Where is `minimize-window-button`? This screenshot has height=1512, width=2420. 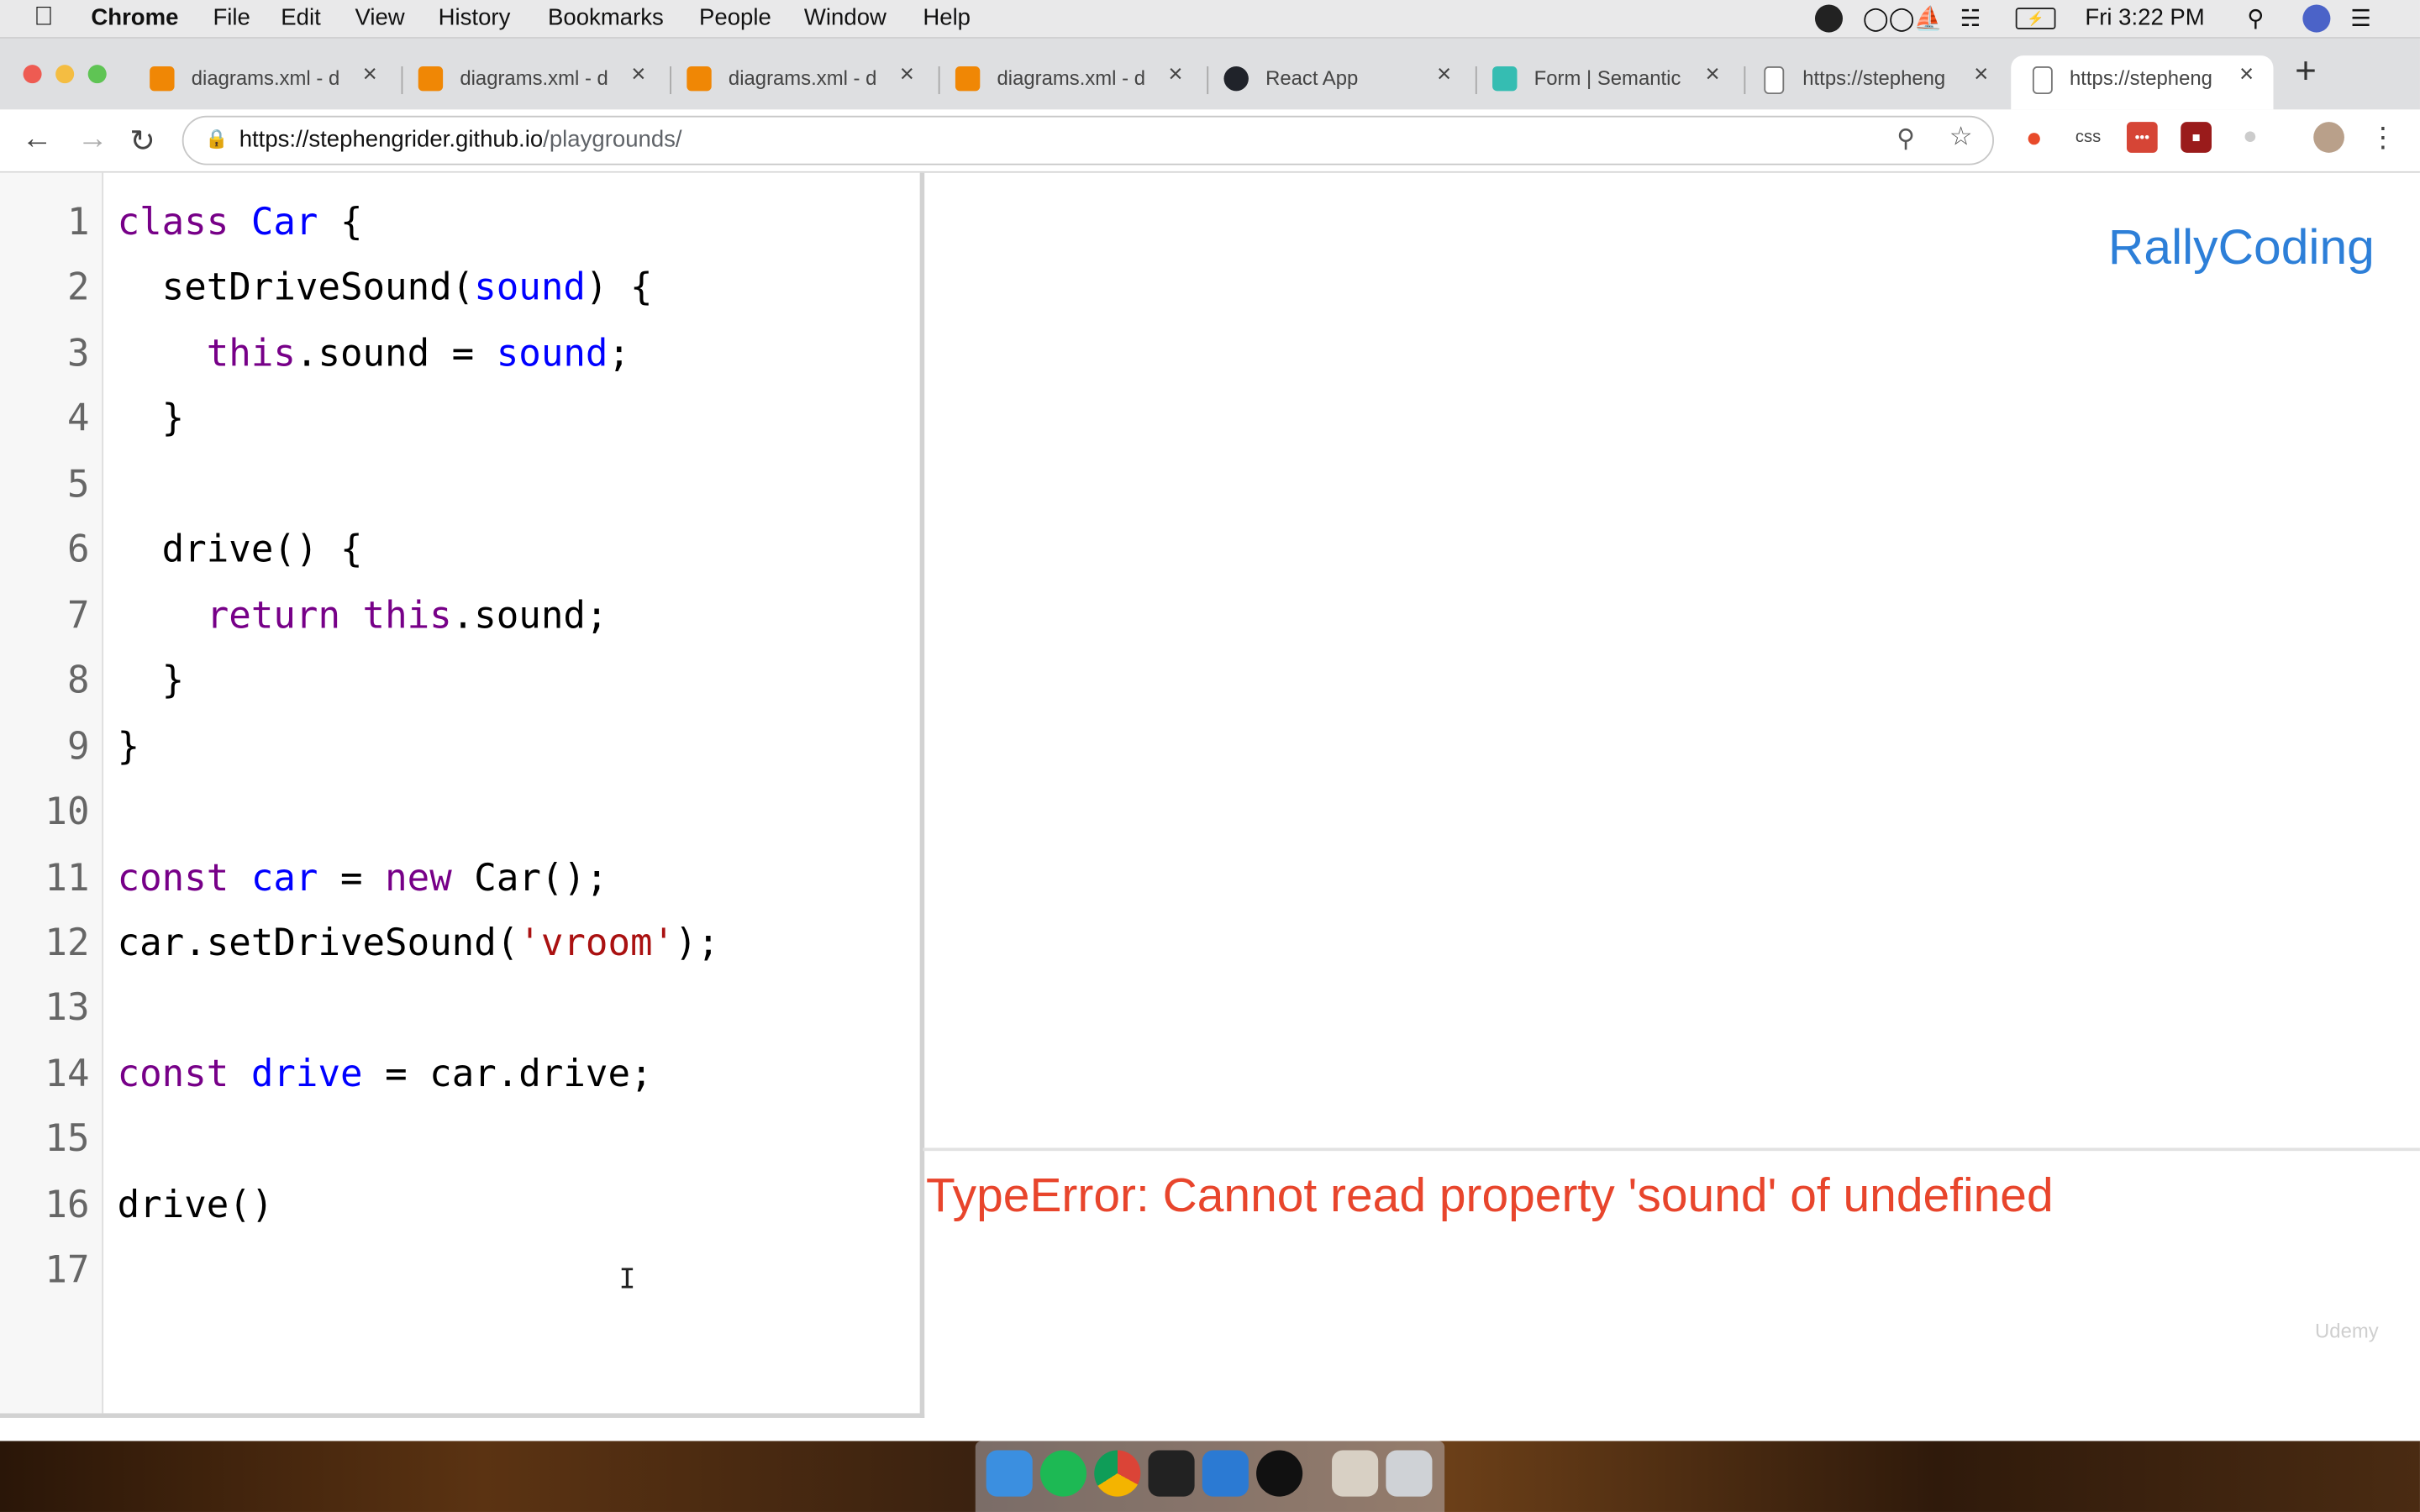 minimize-window-button is located at coordinates (65, 74).